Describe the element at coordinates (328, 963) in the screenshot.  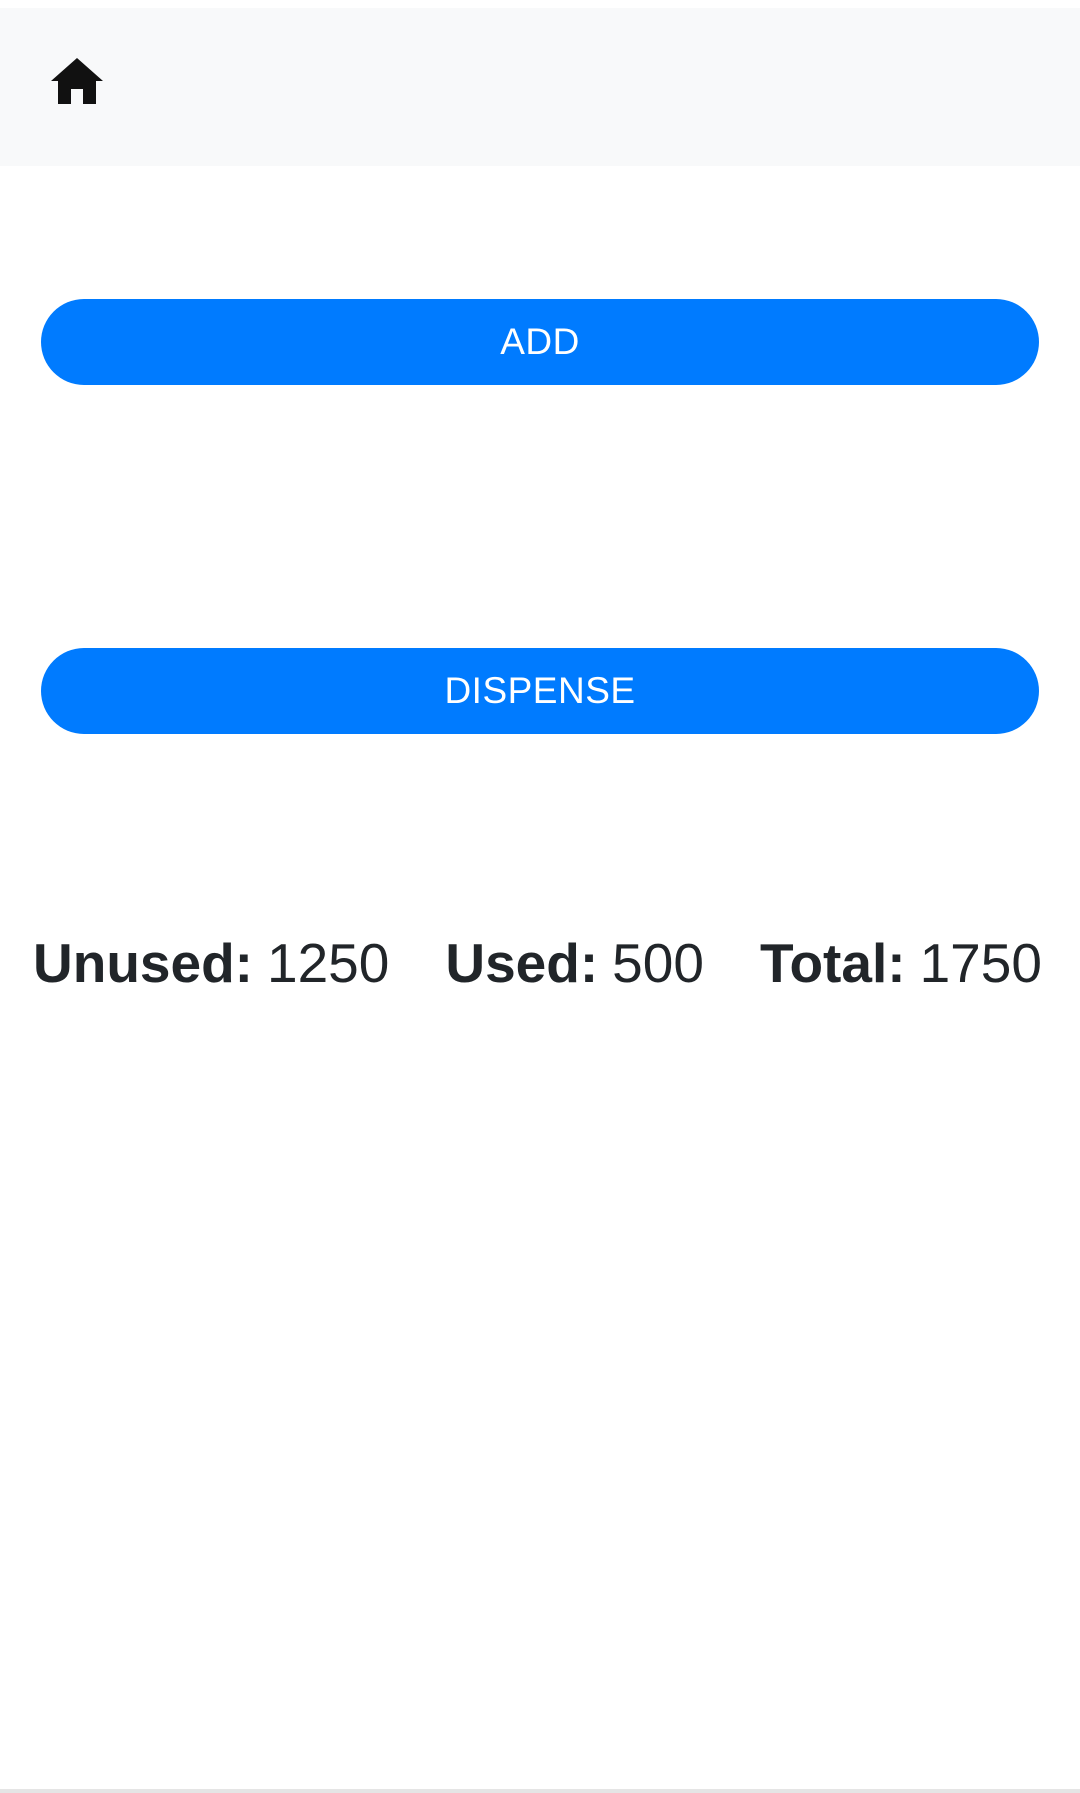
I see `unused-value: 1250` at that location.